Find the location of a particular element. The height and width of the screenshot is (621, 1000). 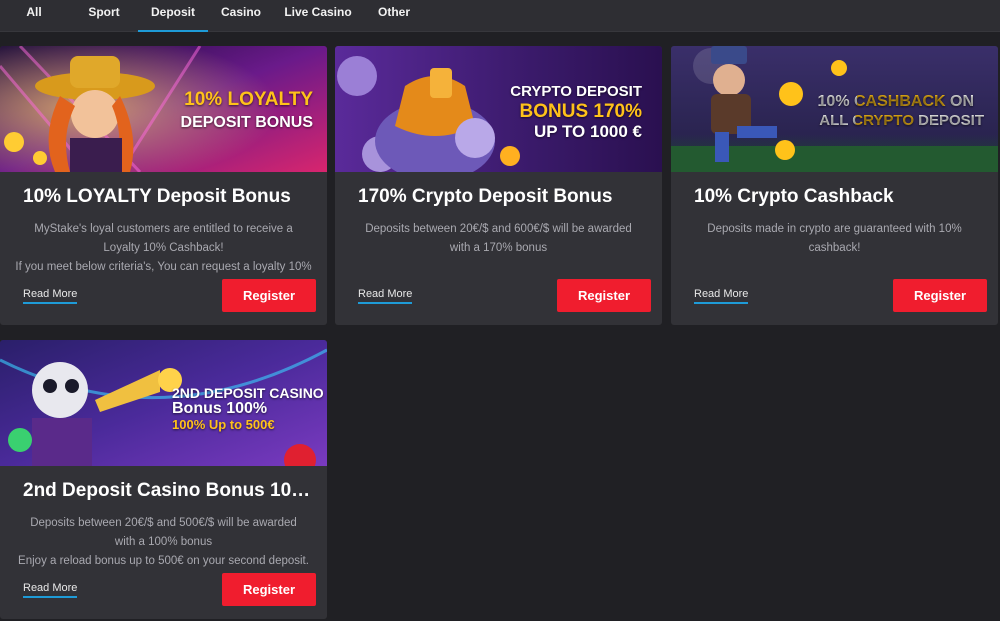

promo-title: 10% Crypto Cashback is located at coordinates (794, 196).